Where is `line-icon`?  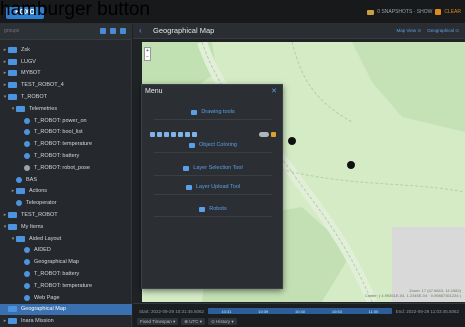 line-icon is located at coordinates (180, 134).